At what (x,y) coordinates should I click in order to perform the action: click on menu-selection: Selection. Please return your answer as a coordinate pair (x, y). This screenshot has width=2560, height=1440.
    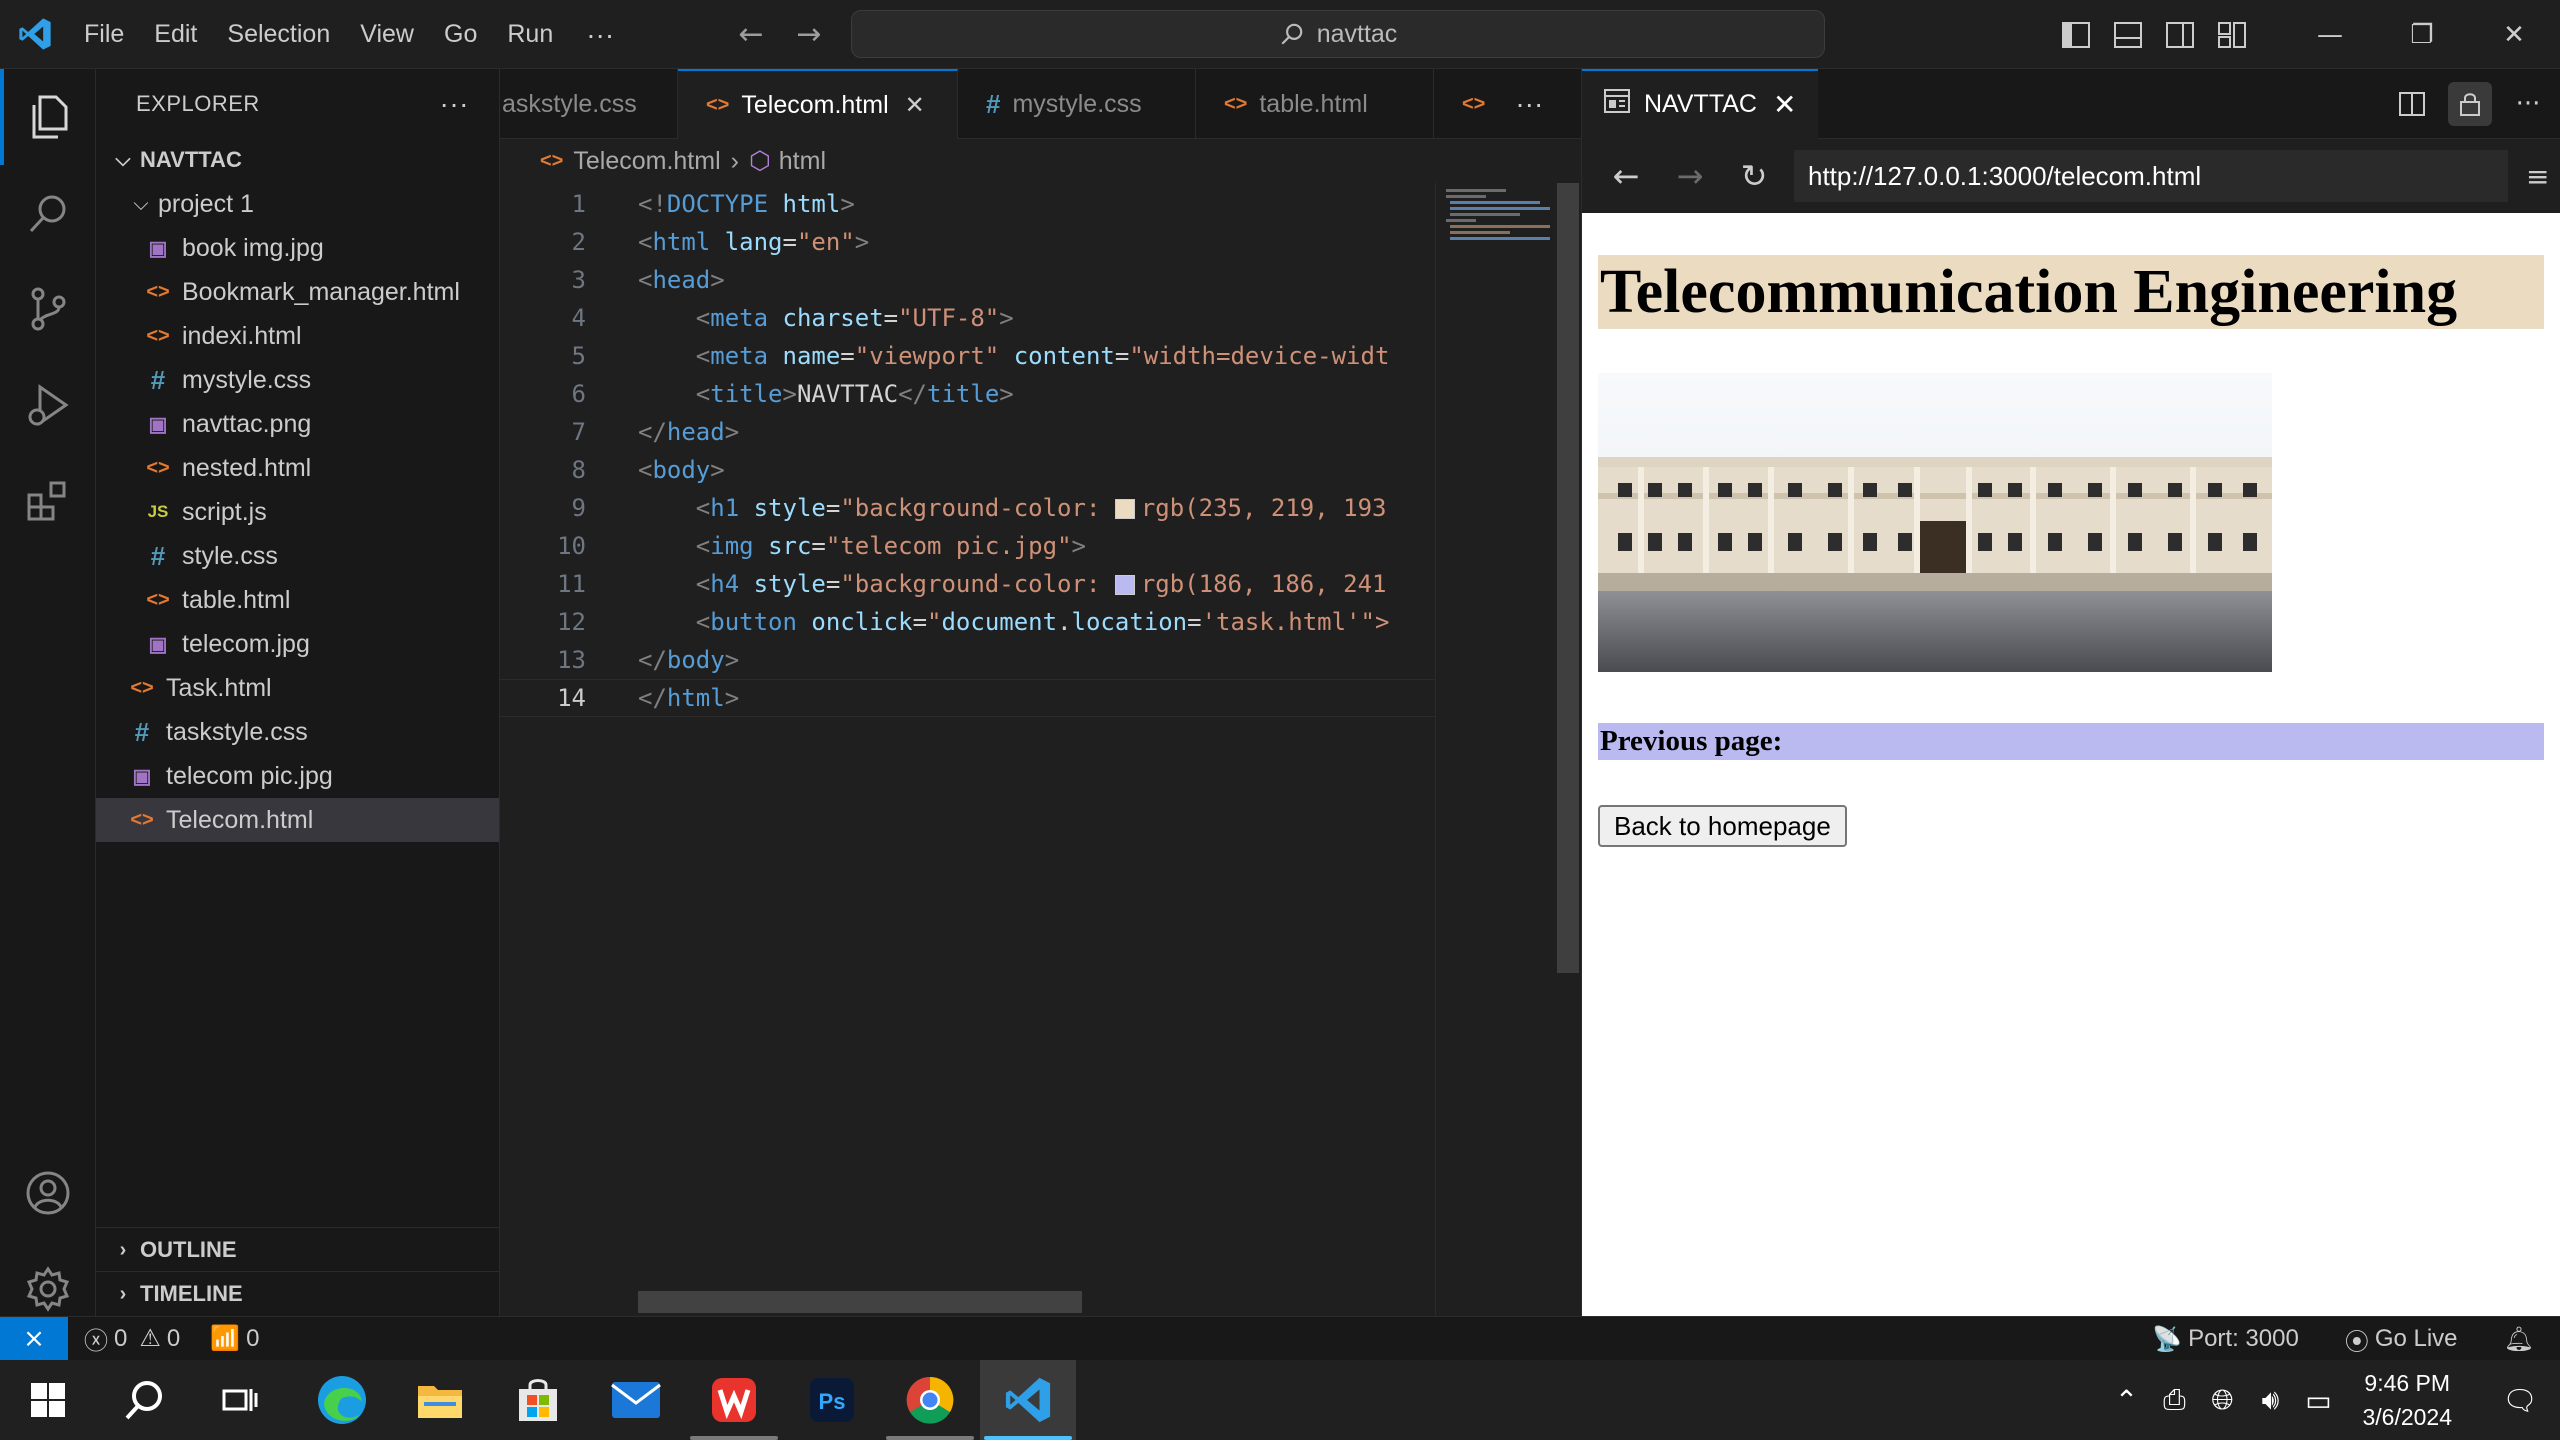
    Looking at the image, I should click on (278, 34).